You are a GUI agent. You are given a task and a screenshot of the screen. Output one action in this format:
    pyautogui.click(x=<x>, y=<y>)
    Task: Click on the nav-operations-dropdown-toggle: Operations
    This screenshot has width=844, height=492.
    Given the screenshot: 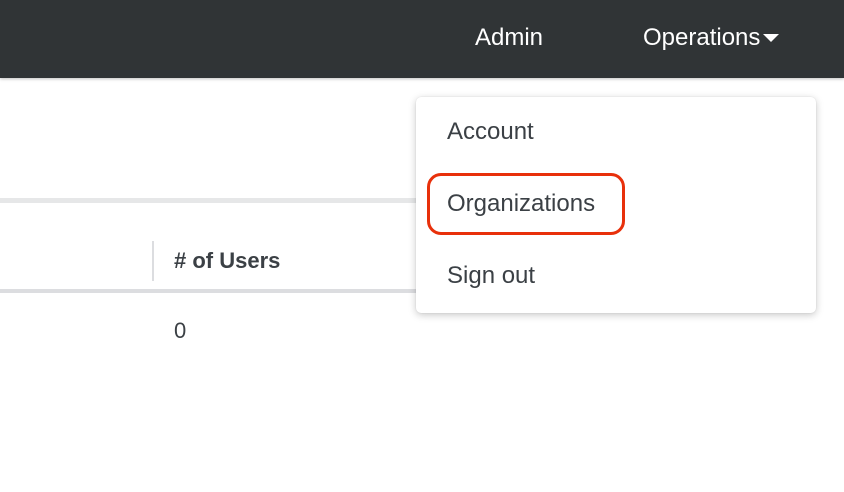 What is the action you would take?
    pyautogui.click(x=711, y=39)
    